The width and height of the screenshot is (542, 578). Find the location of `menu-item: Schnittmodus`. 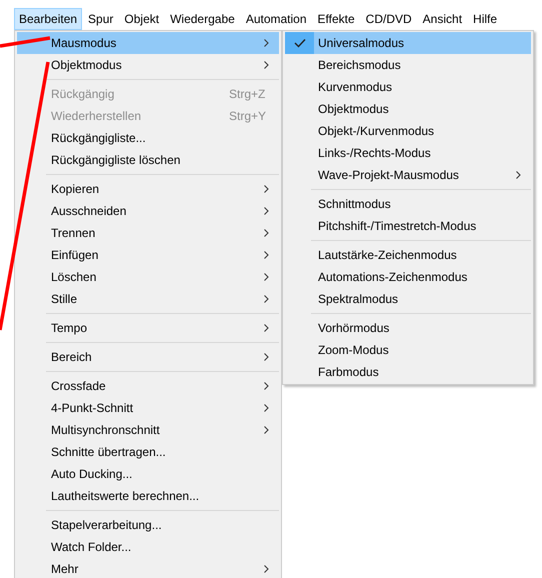

menu-item: Schnittmodus is located at coordinates (408, 204).